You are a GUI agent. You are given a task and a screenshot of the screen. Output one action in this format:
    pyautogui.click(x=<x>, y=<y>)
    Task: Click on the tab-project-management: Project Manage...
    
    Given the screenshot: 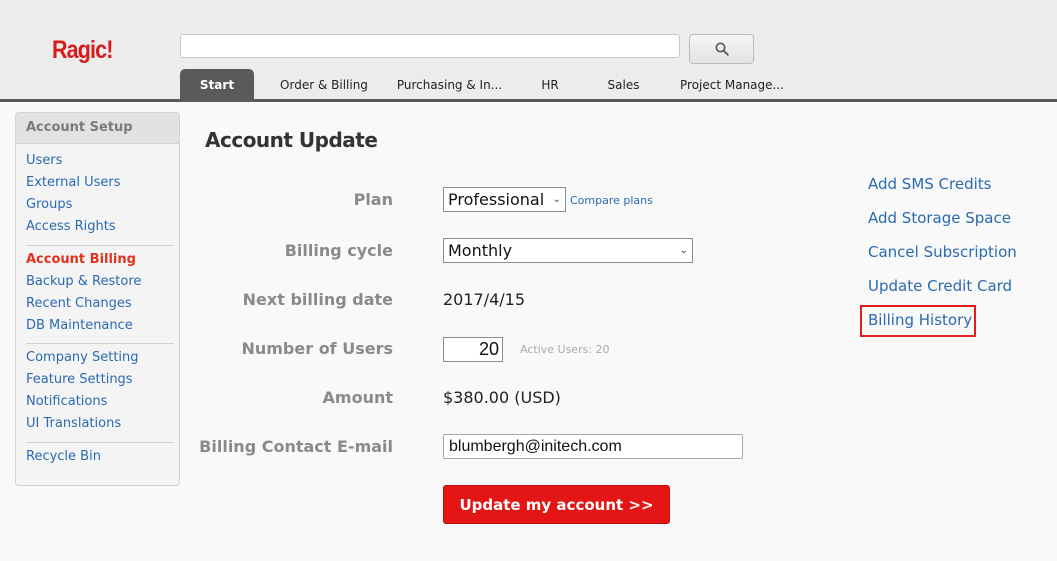 What is the action you would take?
    pyautogui.click(x=732, y=84)
    